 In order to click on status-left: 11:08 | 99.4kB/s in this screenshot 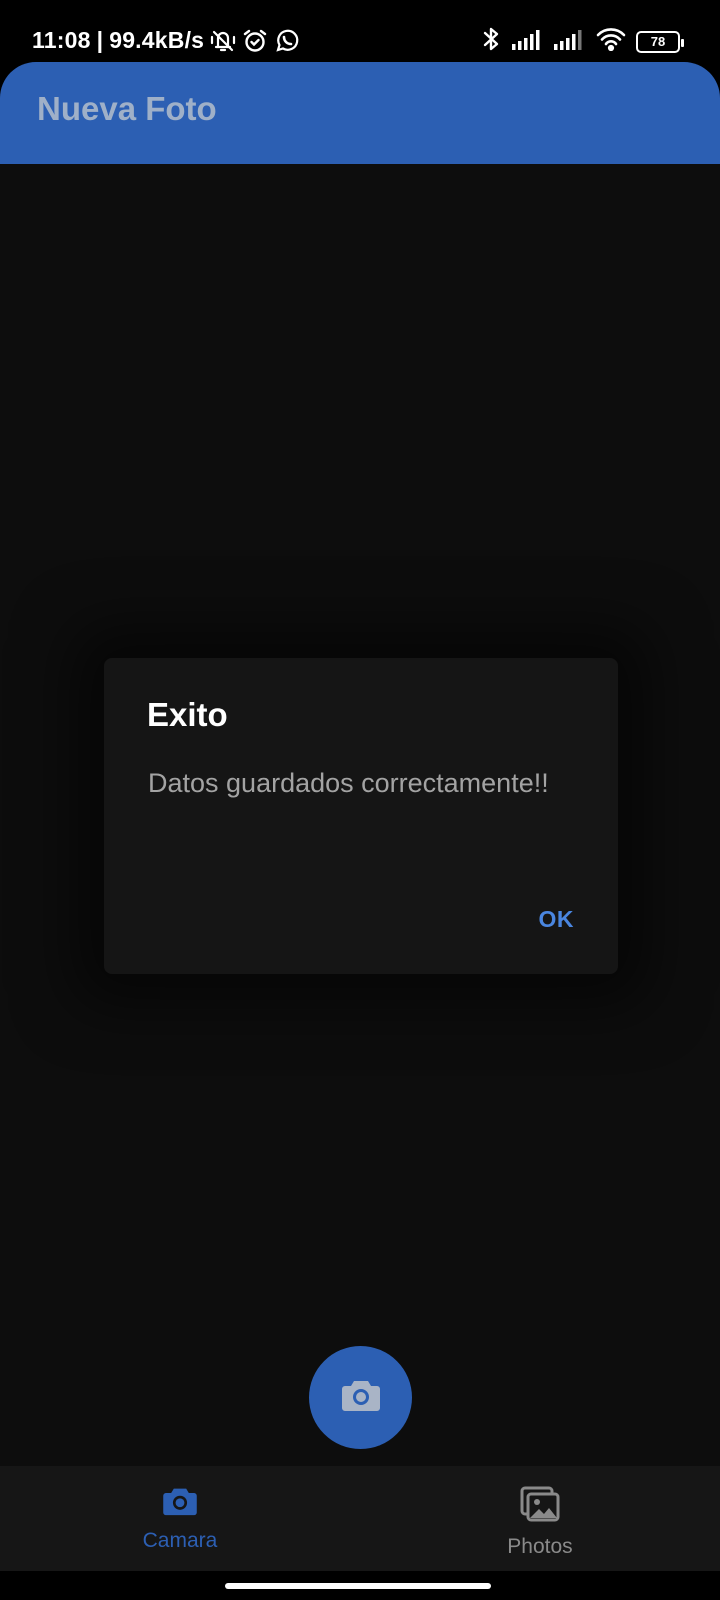, I will do `click(166, 40)`.